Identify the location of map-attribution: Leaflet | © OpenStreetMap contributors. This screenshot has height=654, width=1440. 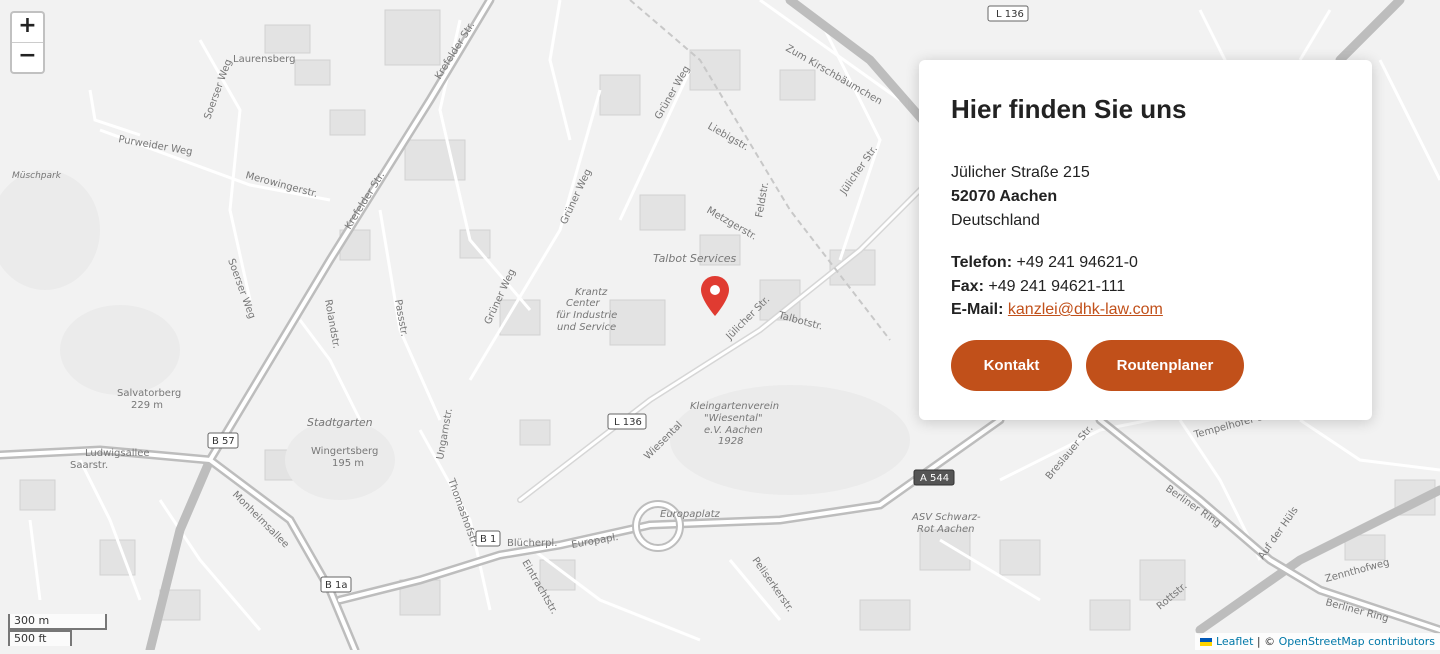
(1317, 641).